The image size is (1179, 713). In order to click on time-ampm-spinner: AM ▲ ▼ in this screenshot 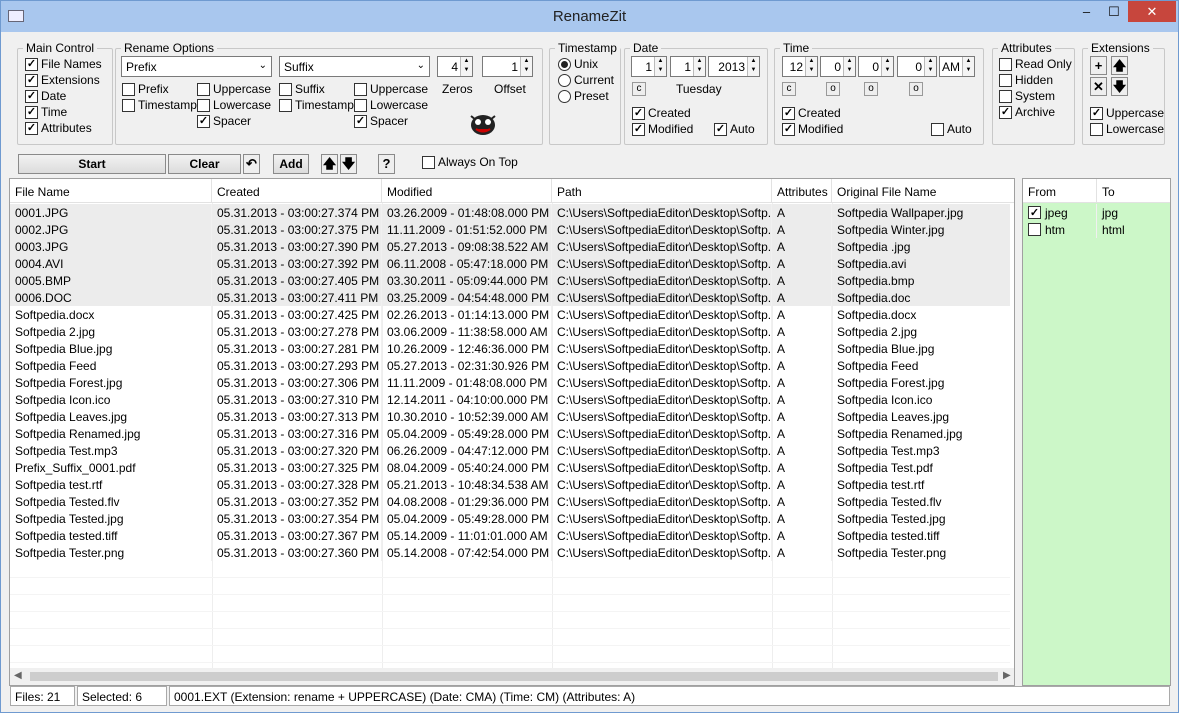, I will do `click(957, 66)`.